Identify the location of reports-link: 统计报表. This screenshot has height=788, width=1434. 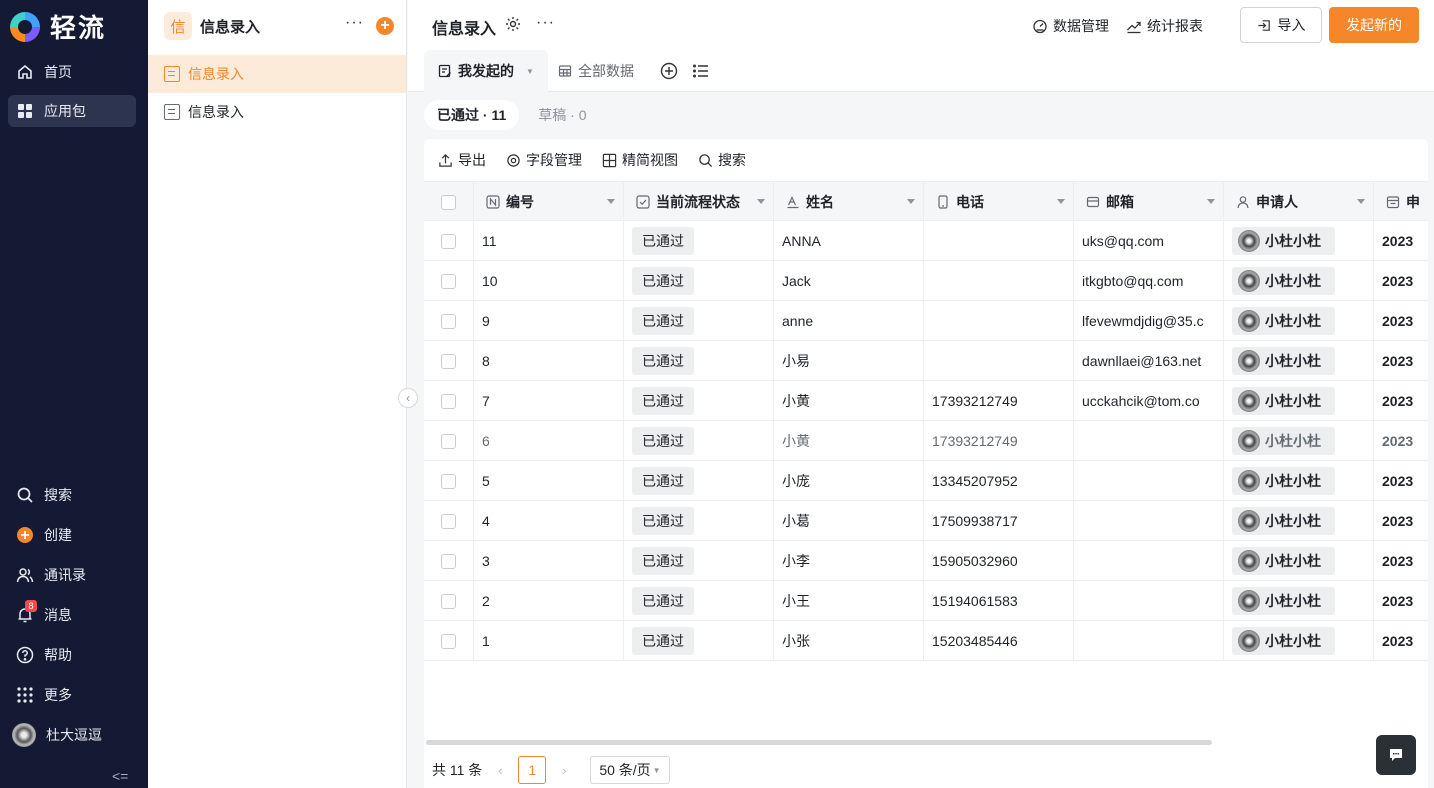
(1164, 26).